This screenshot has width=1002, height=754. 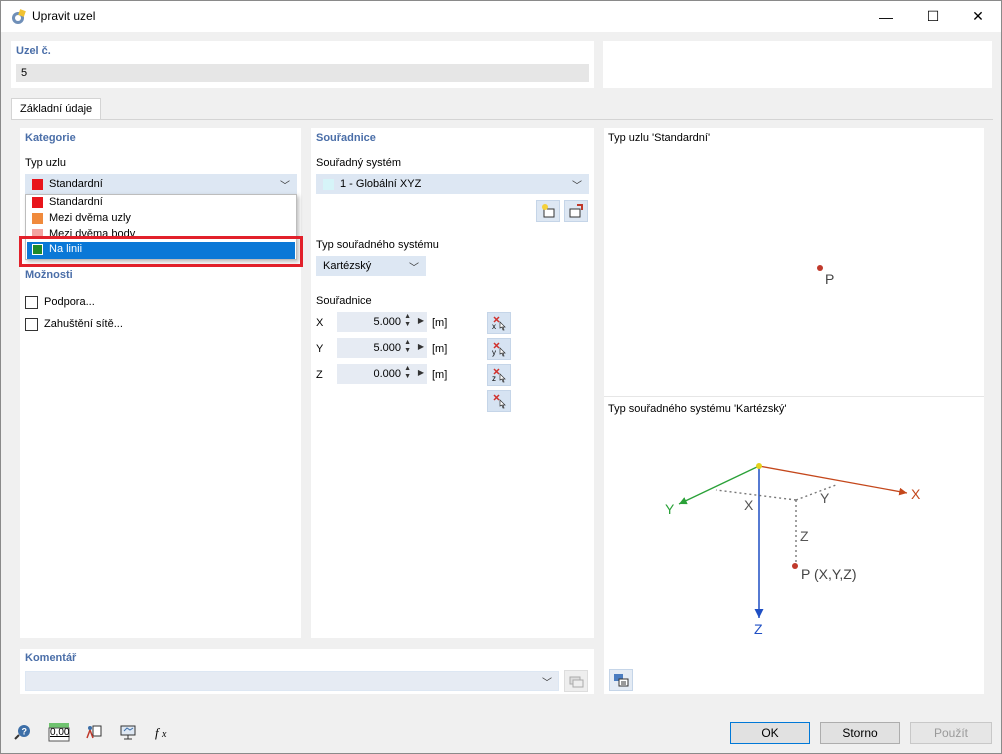 I want to click on coord-system-type-select: Kartézský ﹀, so click(x=371, y=266).